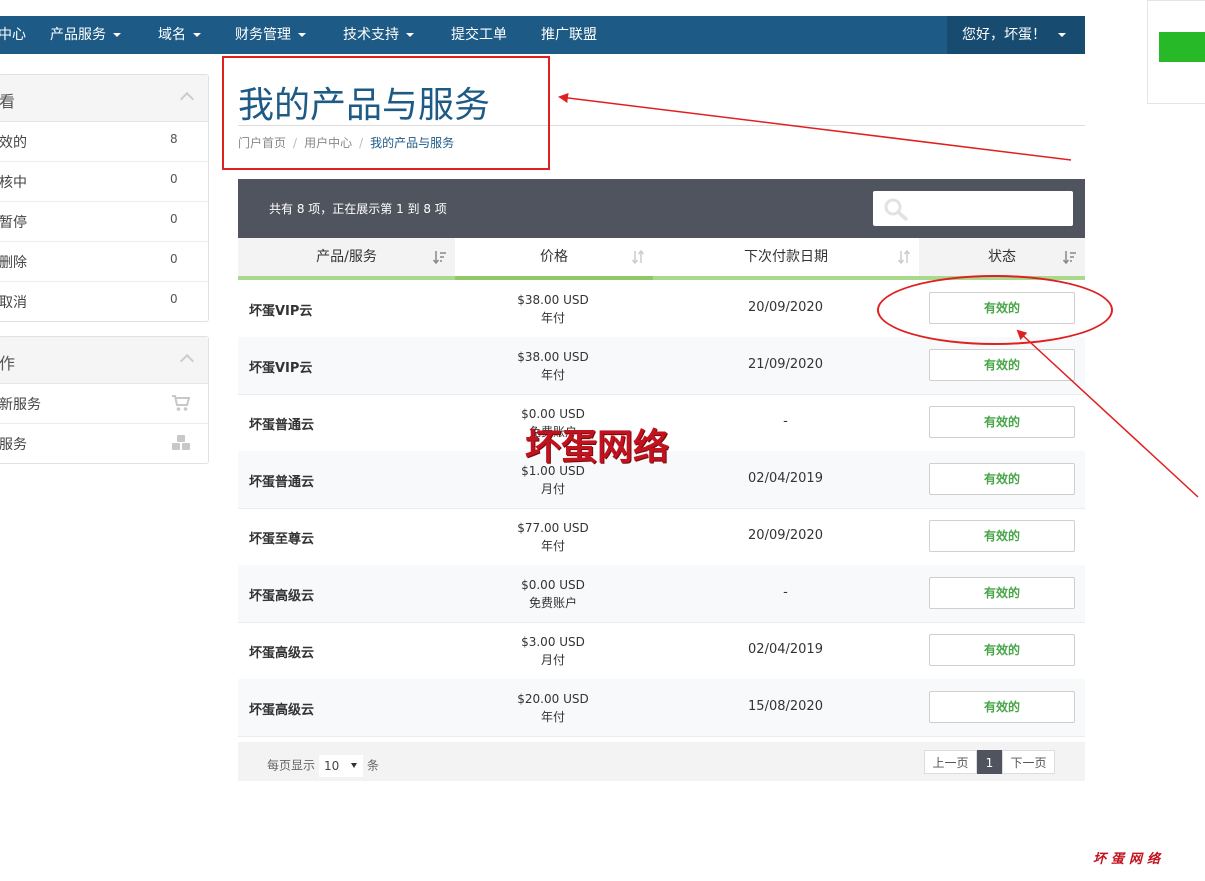 This screenshot has width=1205, height=881. I want to click on watermark-logo: 坏蛋网络, so click(597, 447).